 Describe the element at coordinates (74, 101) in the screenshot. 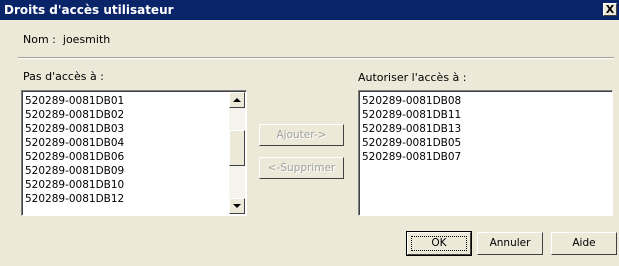

I see `list-item: 520289-0081DB01` at that location.